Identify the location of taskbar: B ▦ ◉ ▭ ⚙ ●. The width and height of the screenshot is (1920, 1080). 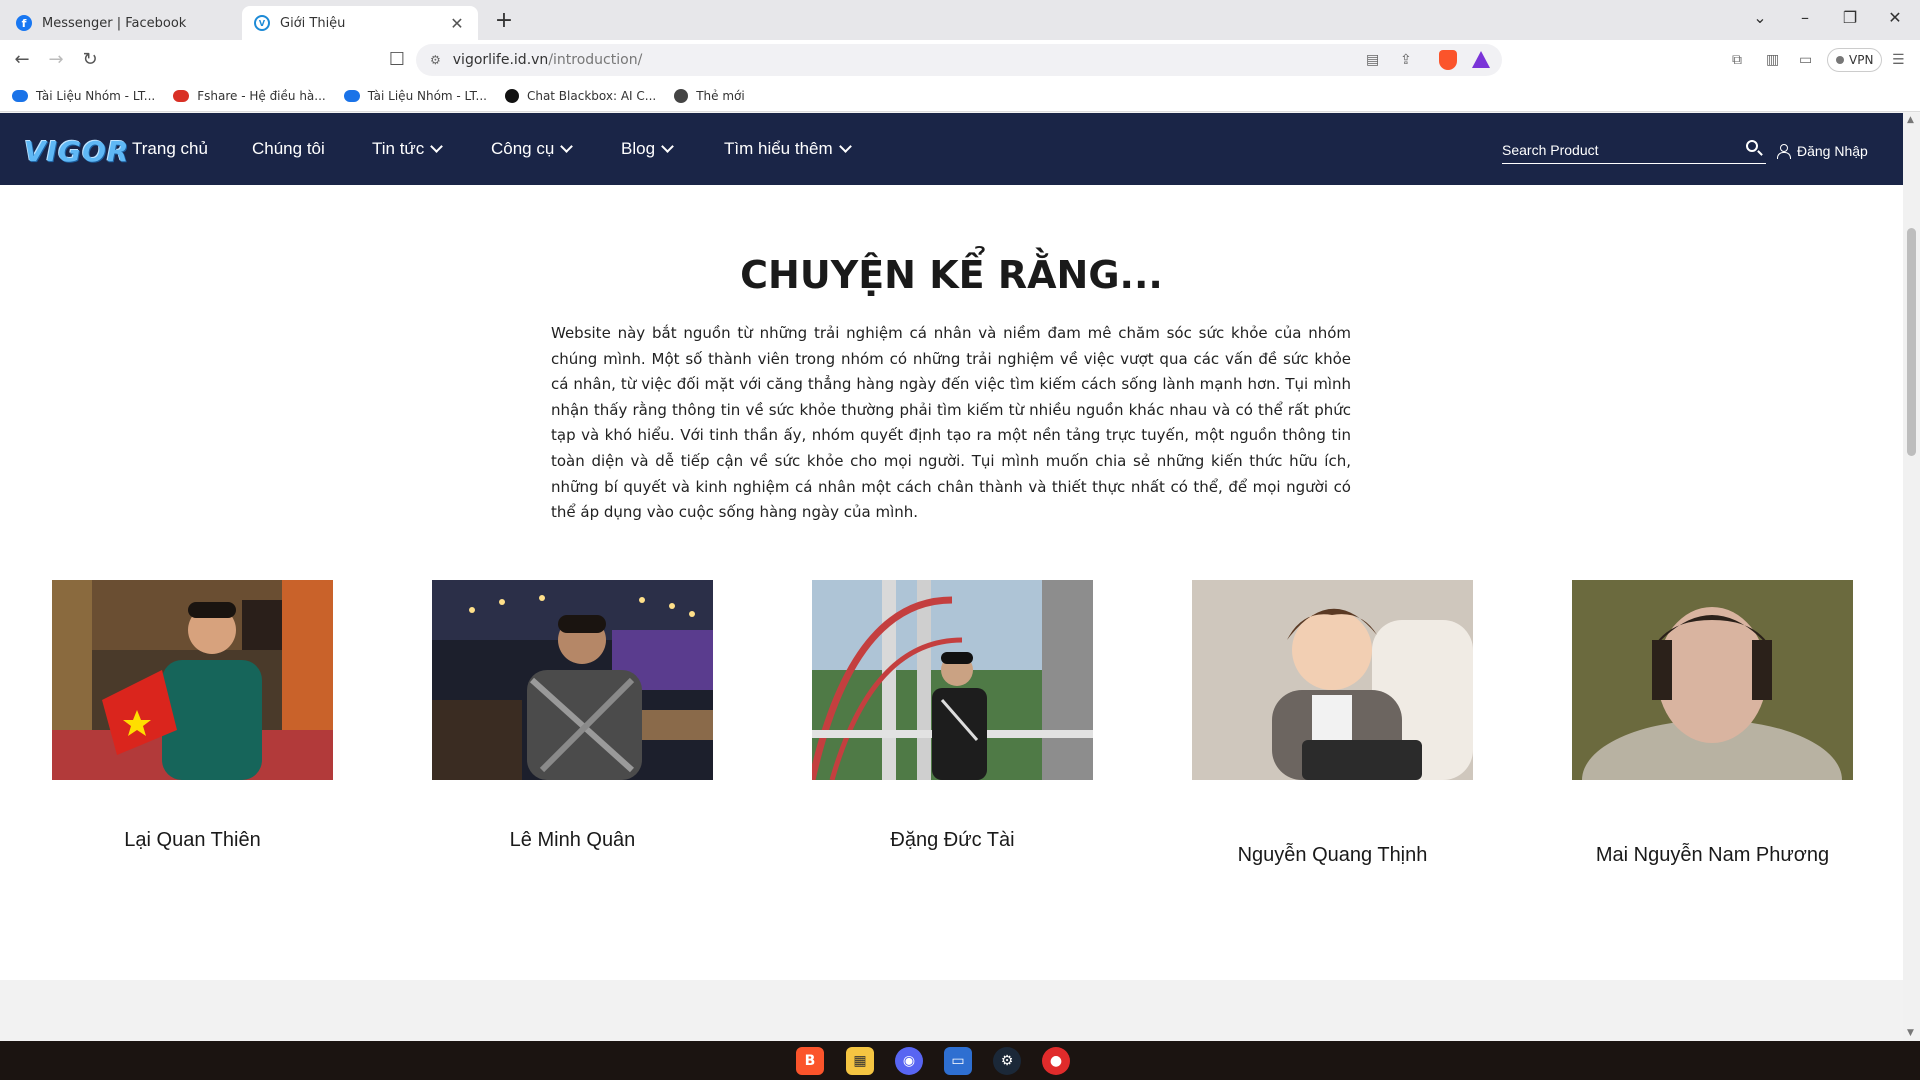
(960, 1060).